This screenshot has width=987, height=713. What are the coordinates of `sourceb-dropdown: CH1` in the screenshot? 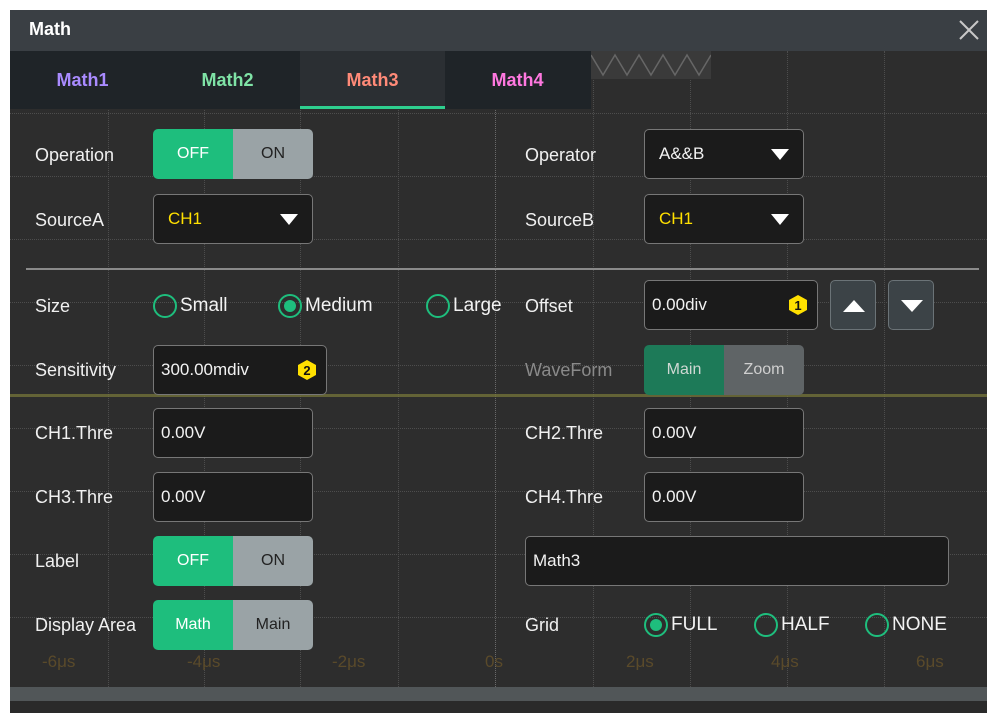 It's located at (724, 219).